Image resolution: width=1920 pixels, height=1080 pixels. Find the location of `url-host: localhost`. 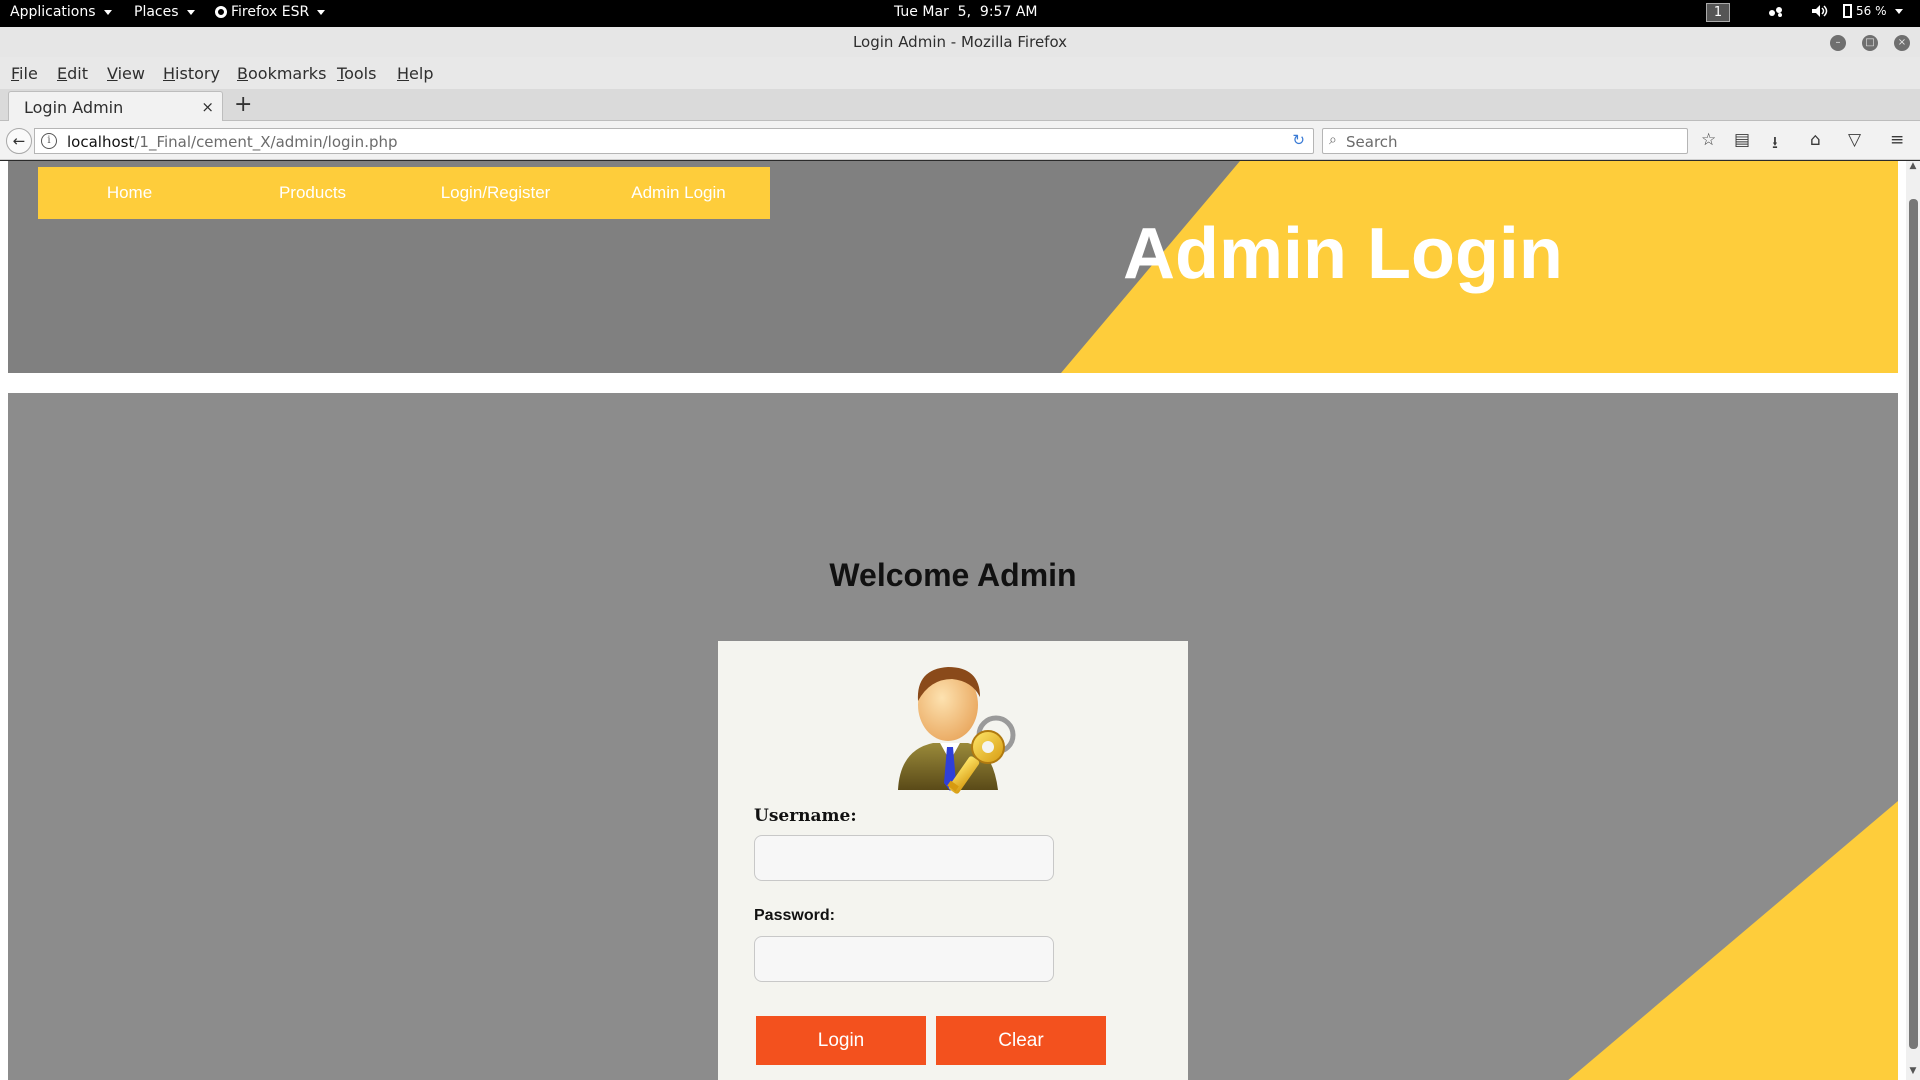

url-host: localhost is located at coordinates (101, 142).